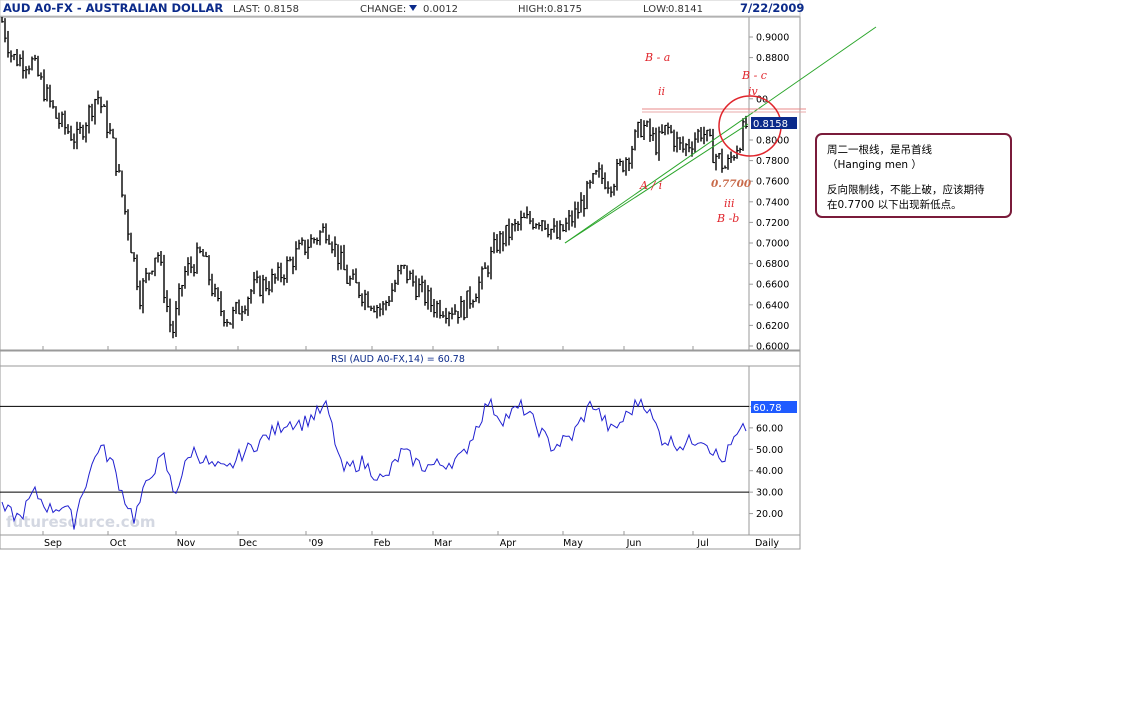  What do you see at coordinates (753, 91) in the screenshot?
I see `annotation-iv: iv` at bounding box center [753, 91].